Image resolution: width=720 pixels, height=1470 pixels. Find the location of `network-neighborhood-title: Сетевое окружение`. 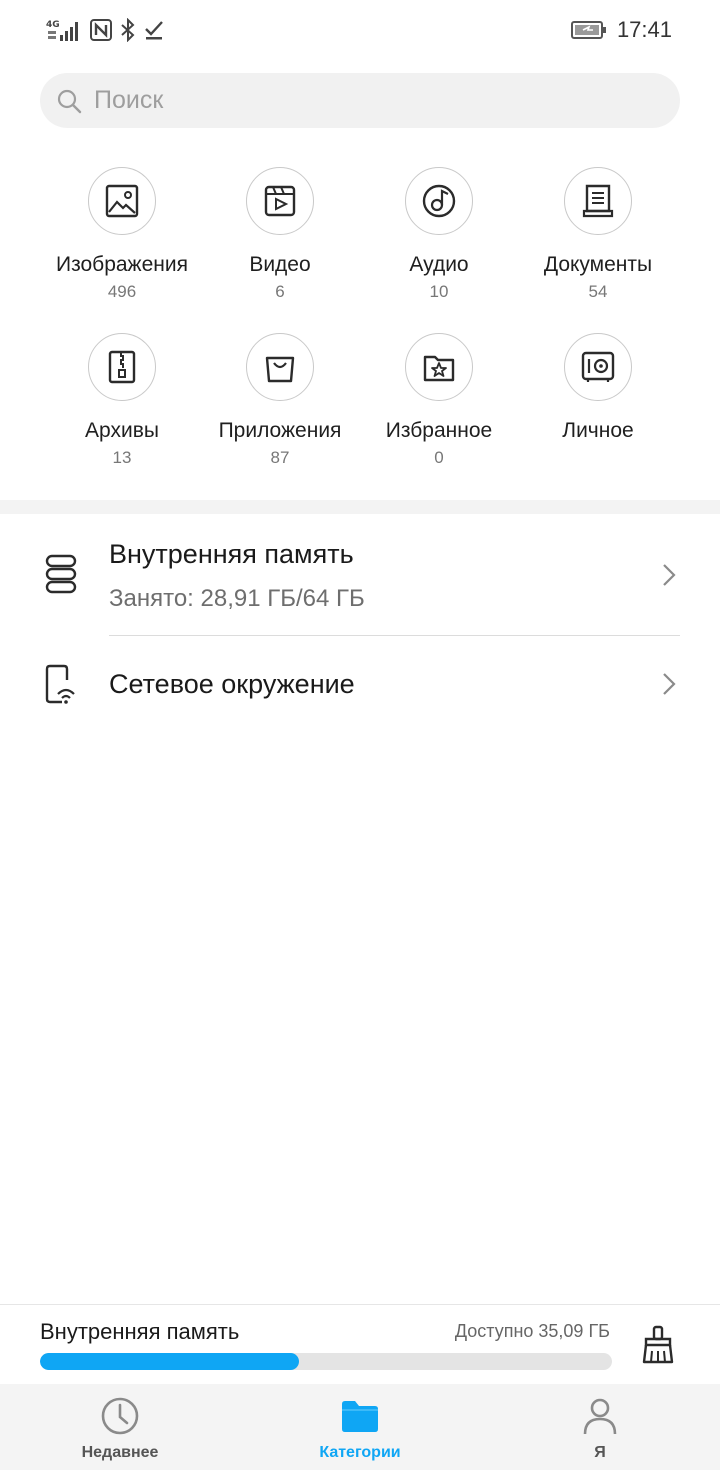

network-neighborhood-title: Сетевое окружение is located at coordinates (232, 684).